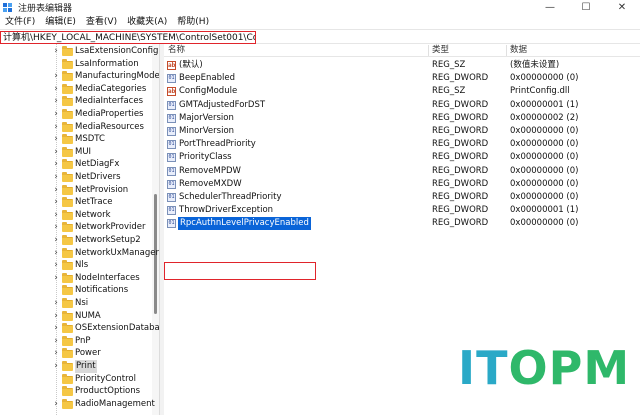  What do you see at coordinates (535, 65) in the screenshot?
I see `value-data: (数值未设置)` at bounding box center [535, 65].